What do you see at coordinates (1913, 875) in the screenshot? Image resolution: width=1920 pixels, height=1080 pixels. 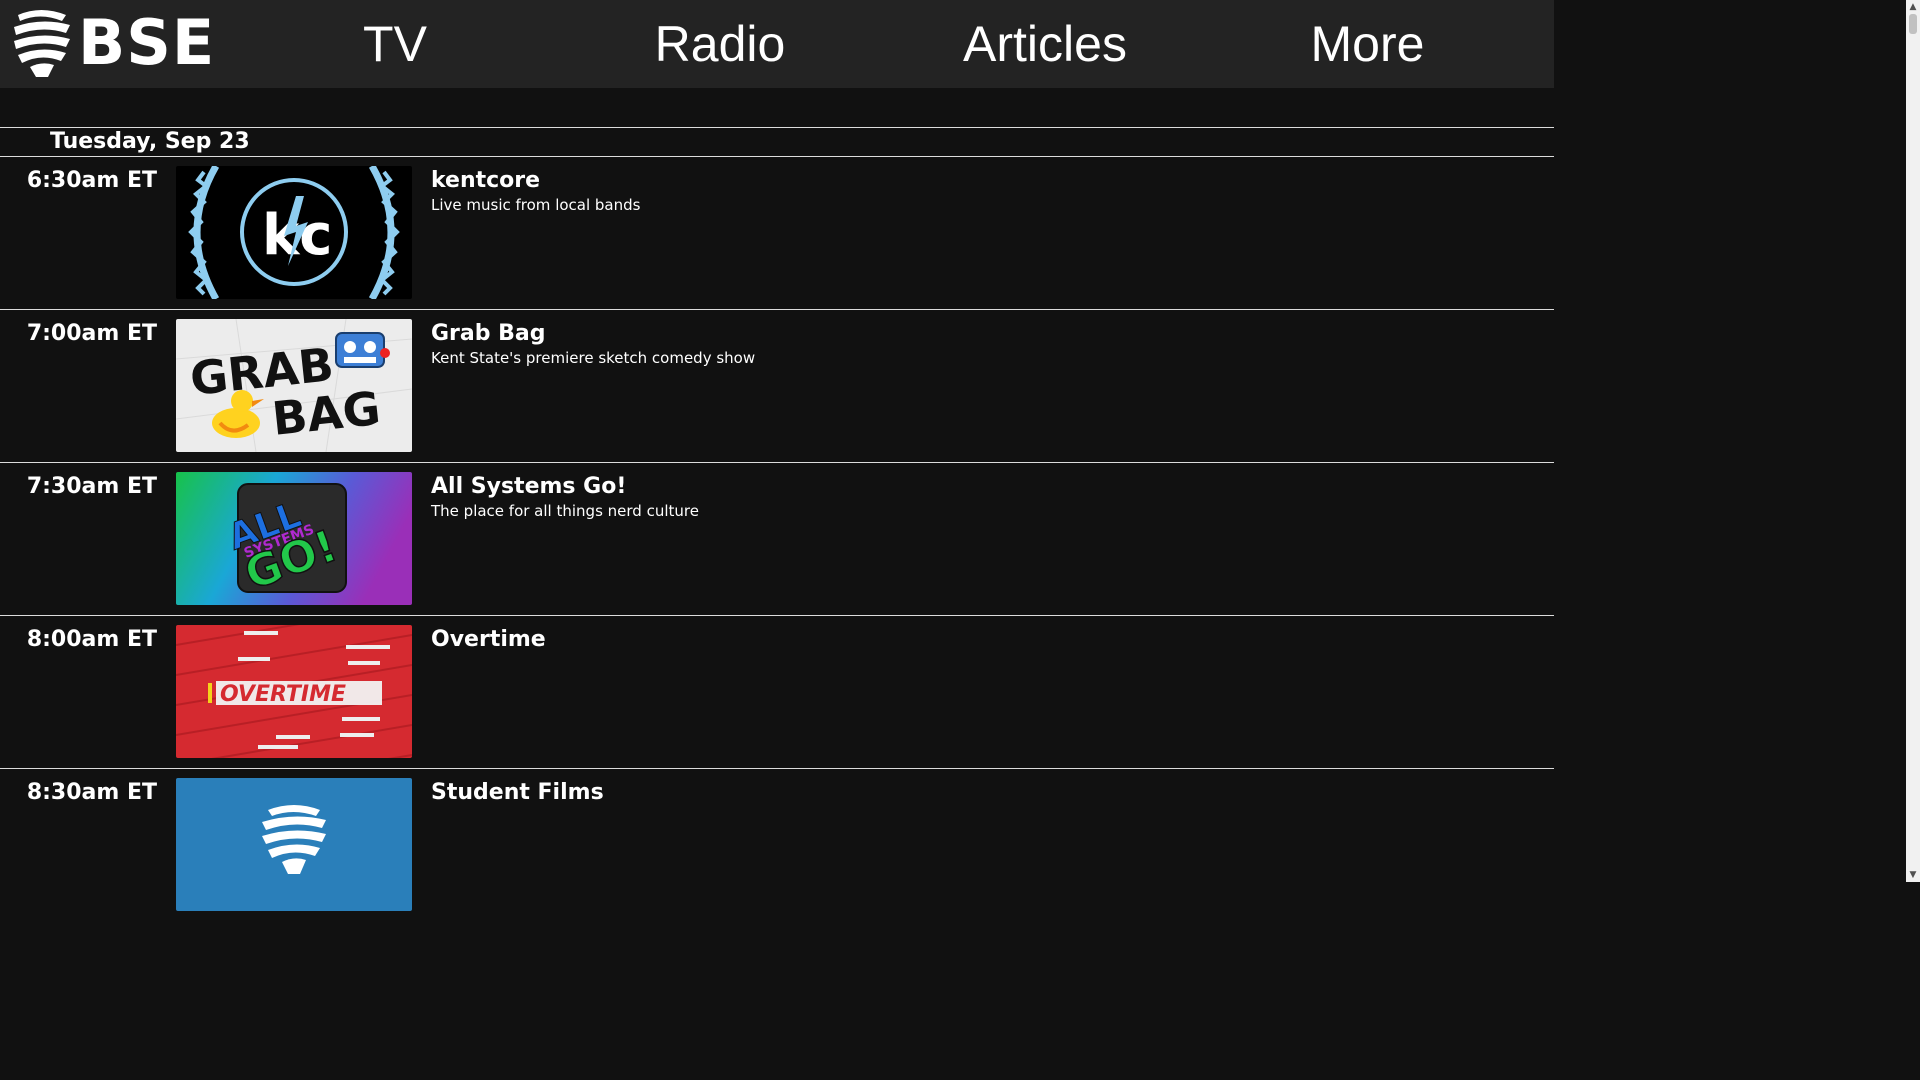 I see `scroll-down-arrow-icon: ▼` at bounding box center [1913, 875].